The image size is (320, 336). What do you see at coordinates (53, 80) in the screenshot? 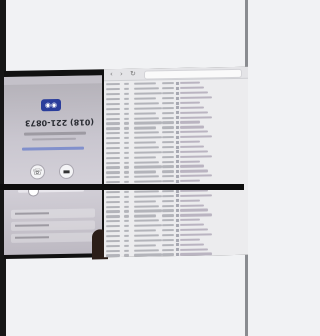
I see `phone-status-bar` at bounding box center [53, 80].